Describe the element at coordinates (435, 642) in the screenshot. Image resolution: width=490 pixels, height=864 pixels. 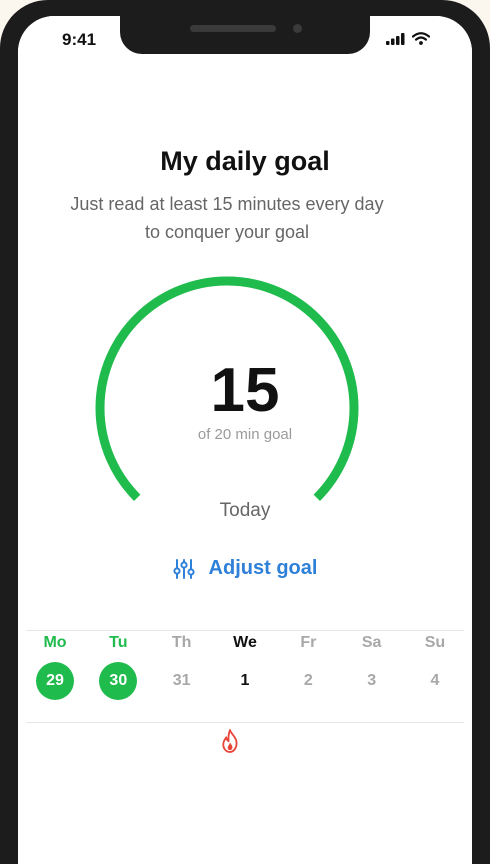
I see `day-label: Su` at that location.